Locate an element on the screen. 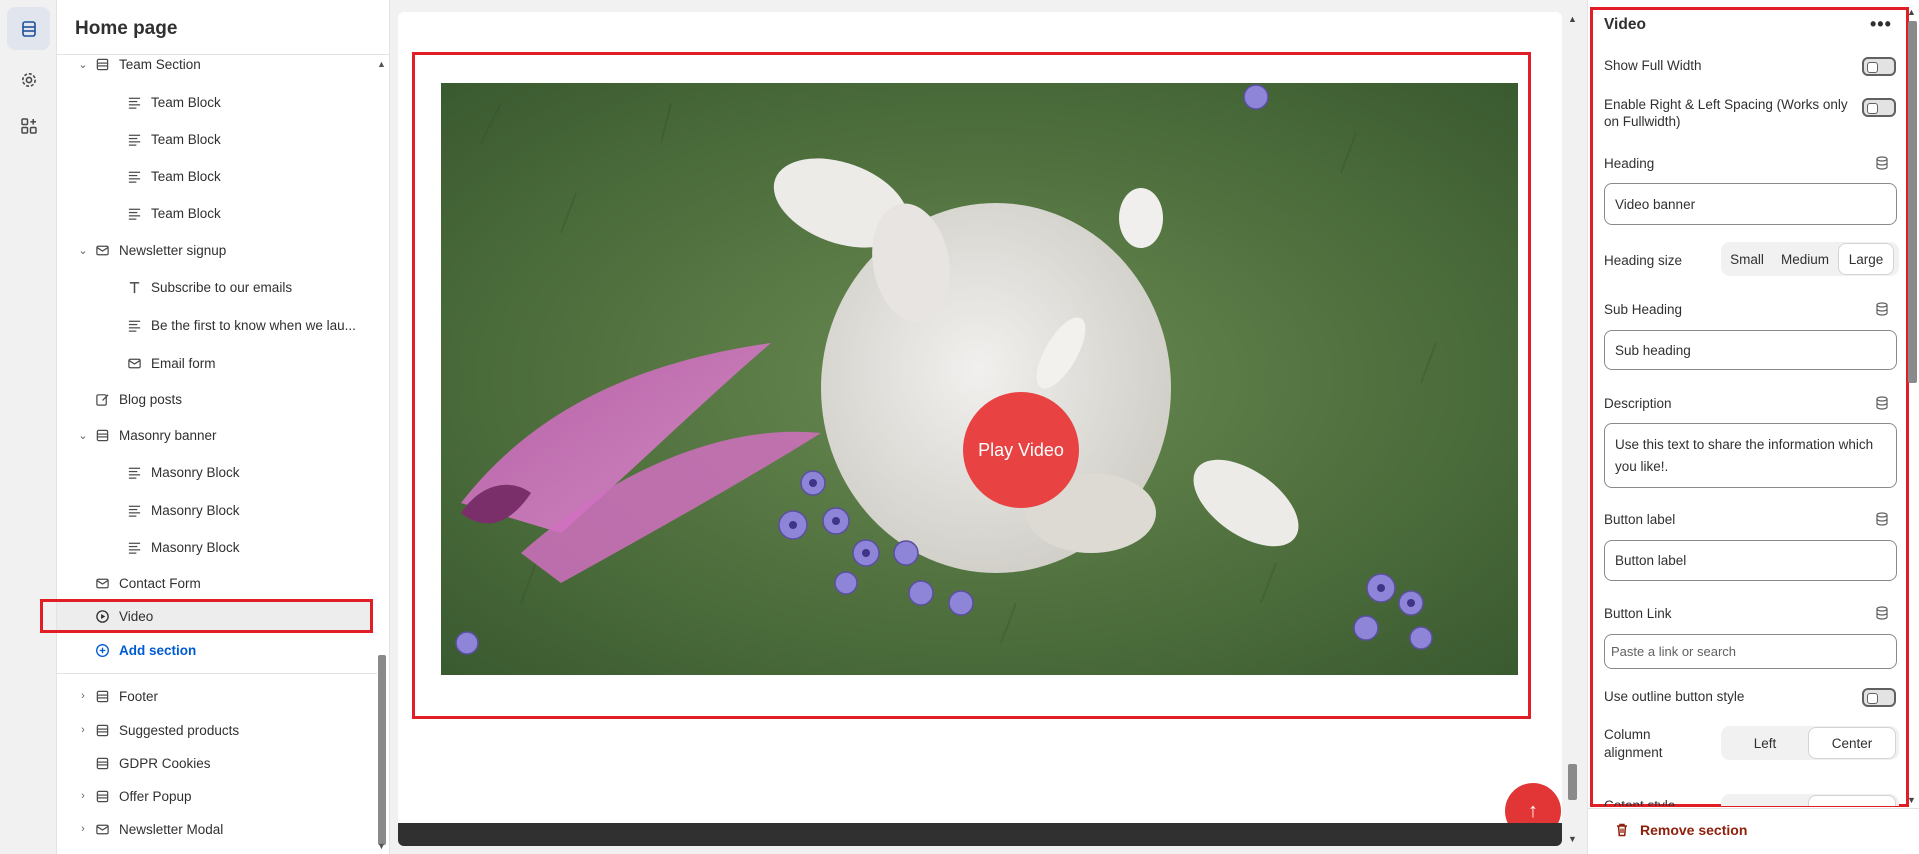 The height and width of the screenshot is (854, 1919). selected-item-outline is located at coordinates (206, 616).